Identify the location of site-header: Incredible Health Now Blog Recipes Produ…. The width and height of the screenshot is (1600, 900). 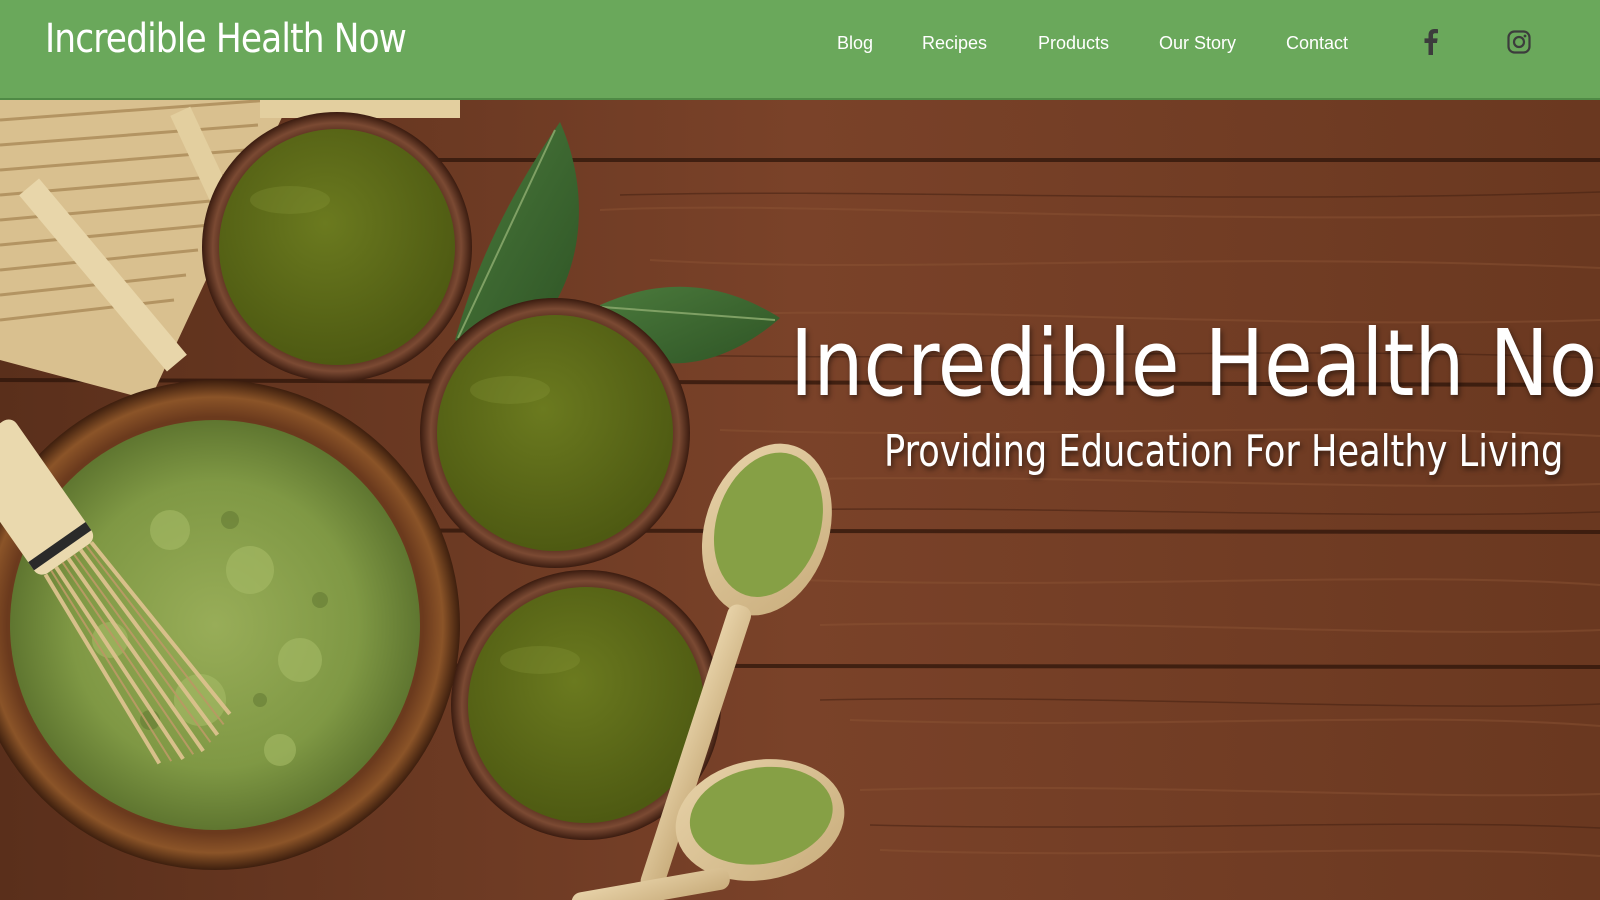
(800, 50).